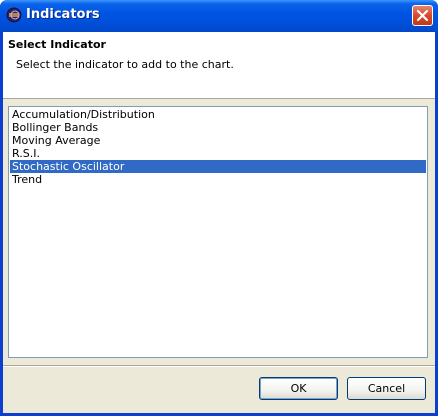 The height and width of the screenshot is (416, 438). Describe the element at coordinates (14, 15) in the screenshot. I see `eclipse-app-icon` at that location.